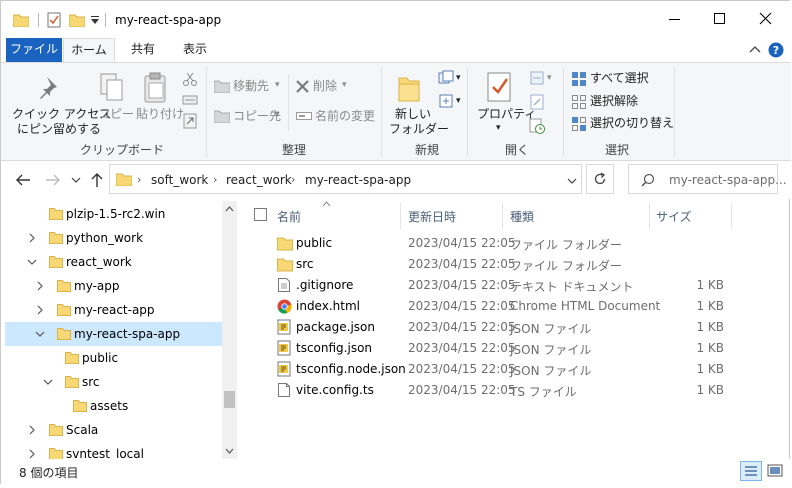 This screenshot has width=792, height=488. What do you see at coordinates (53, 180) in the screenshot?
I see `forward-arrow-icon` at bounding box center [53, 180].